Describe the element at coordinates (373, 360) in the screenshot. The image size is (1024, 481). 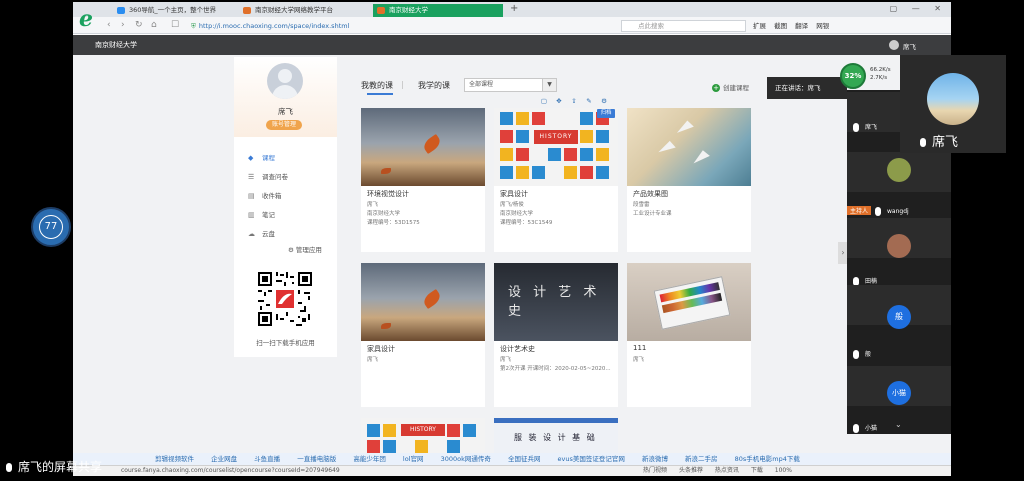
I see `course-teacher: 席飞` at that location.